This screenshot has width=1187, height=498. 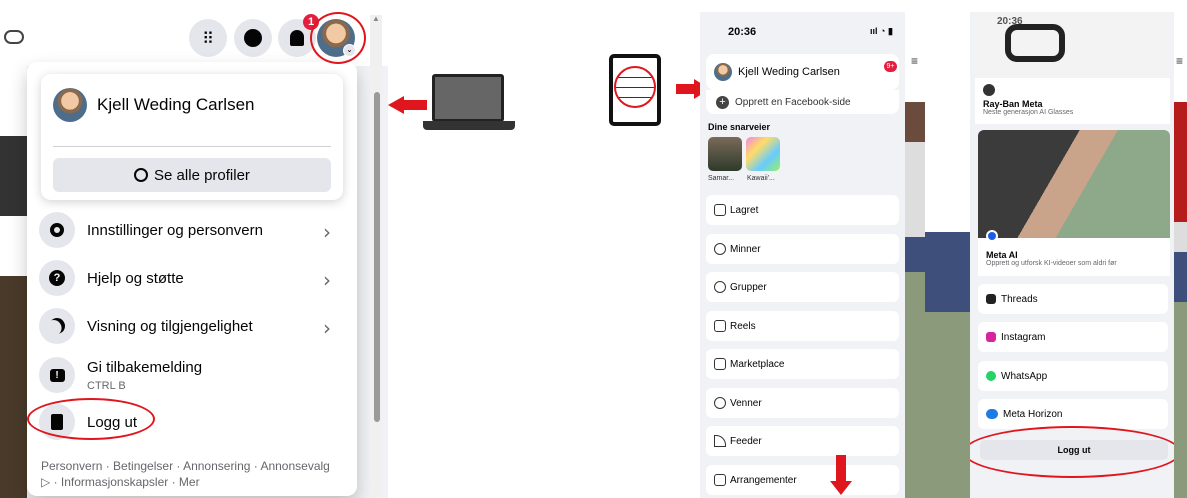 I want to click on clock-icon, so click(x=720, y=249).